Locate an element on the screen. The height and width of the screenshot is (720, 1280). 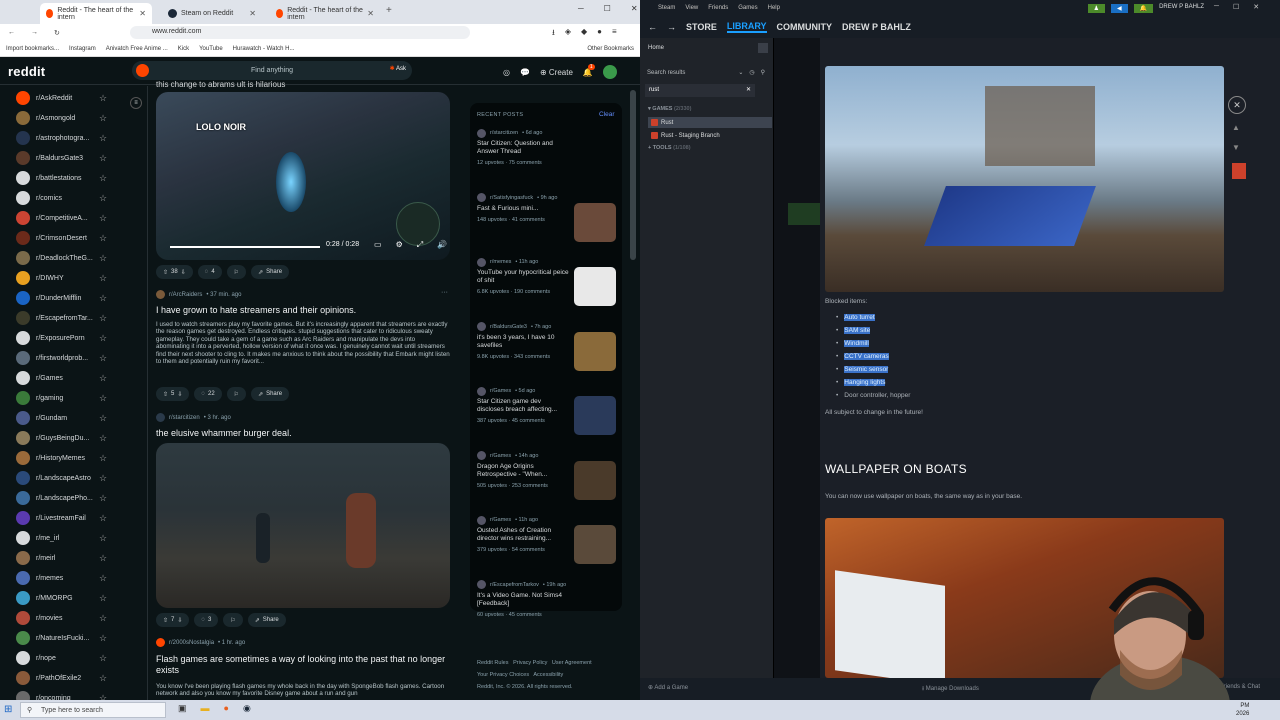
sidebar-community-item: r/memes ☆ is located at coordinates (80, 578).